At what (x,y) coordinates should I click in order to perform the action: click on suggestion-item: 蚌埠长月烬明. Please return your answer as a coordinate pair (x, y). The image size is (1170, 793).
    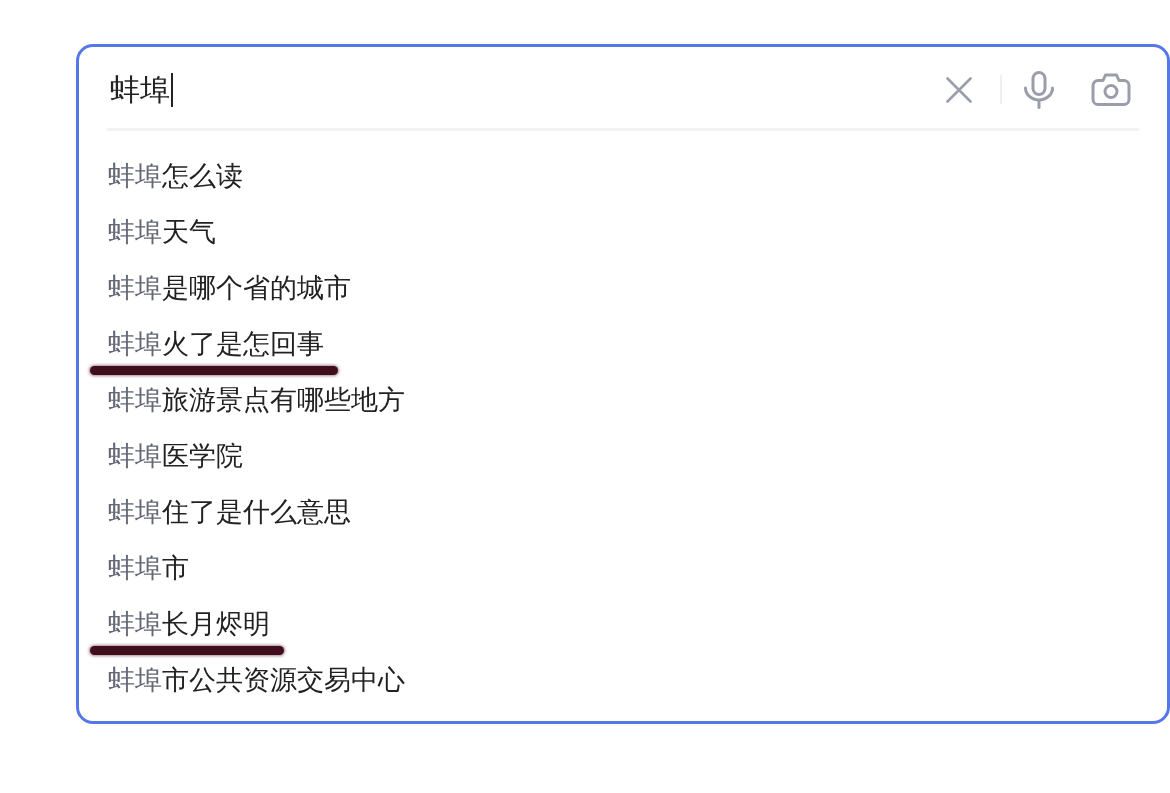
    Looking at the image, I should click on (189, 624).